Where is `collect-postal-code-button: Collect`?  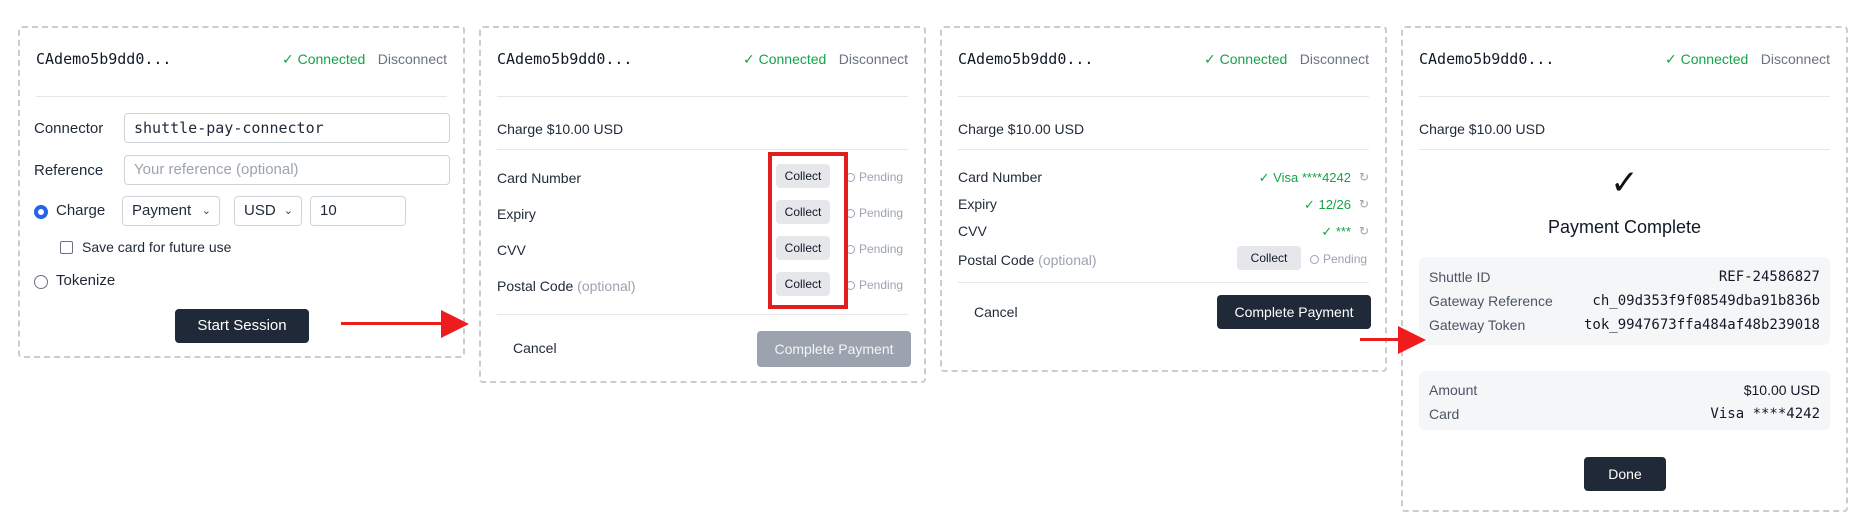 collect-postal-code-button: Collect is located at coordinates (1269, 258).